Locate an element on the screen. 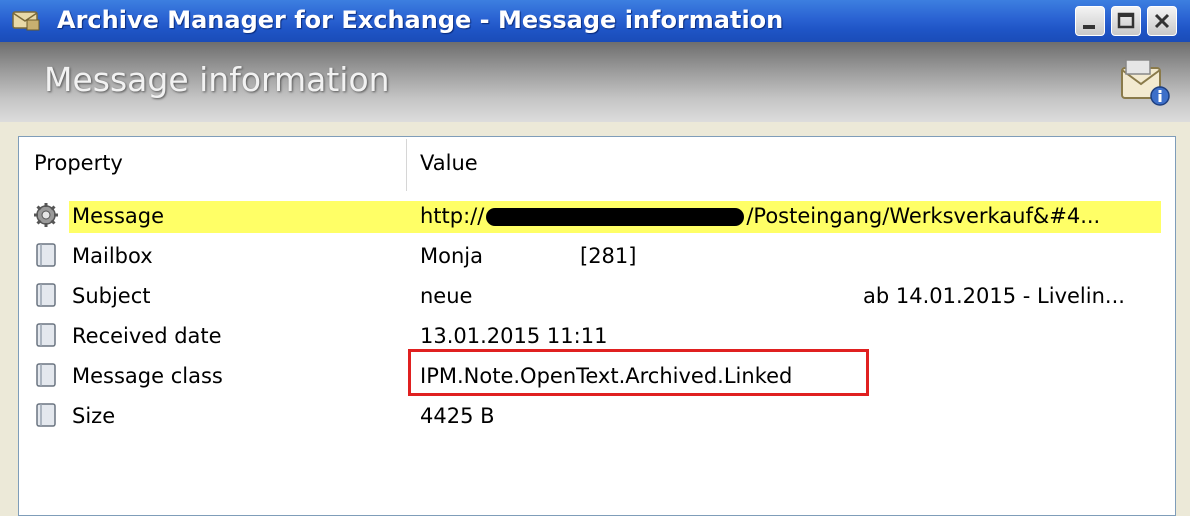 Image resolution: width=1190 pixels, height=516 pixels. column-divider is located at coordinates (406, 165).